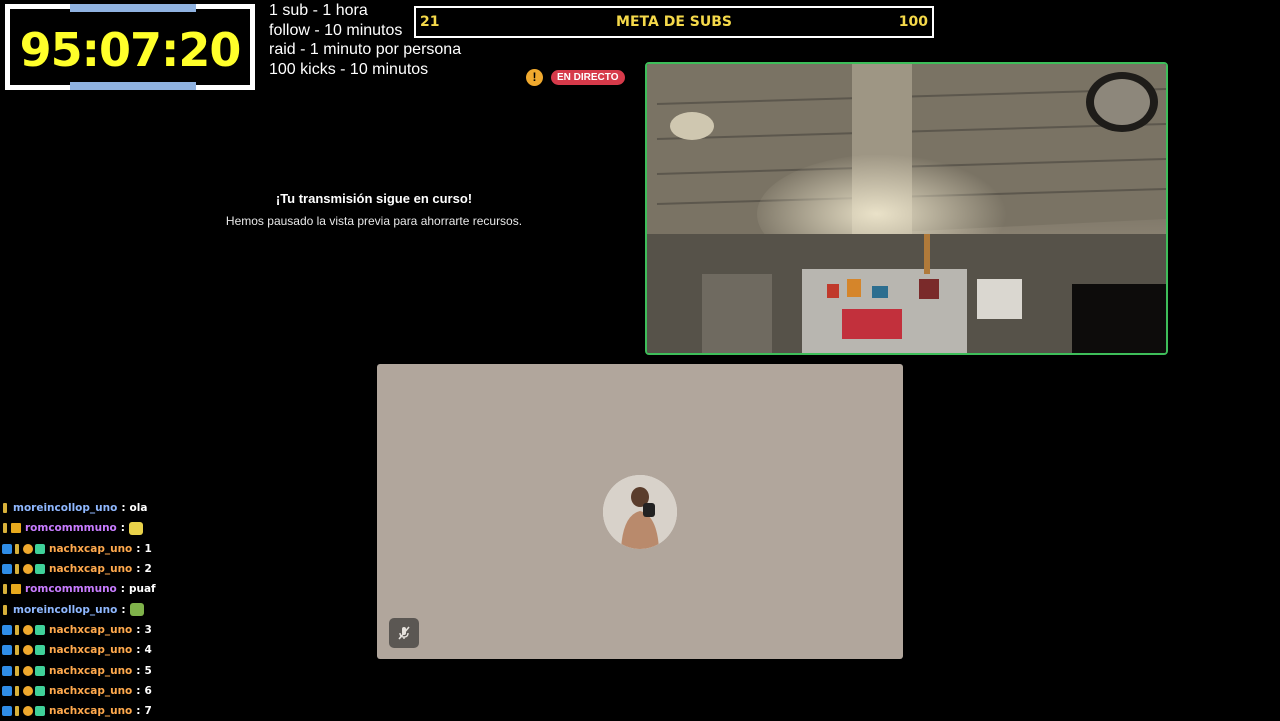 Image resolution: width=1280 pixels, height=721 pixels. Describe the element at coordinates (588, 77) in the screenshot. I see `live-badge: EN DIRECTO` at that location.